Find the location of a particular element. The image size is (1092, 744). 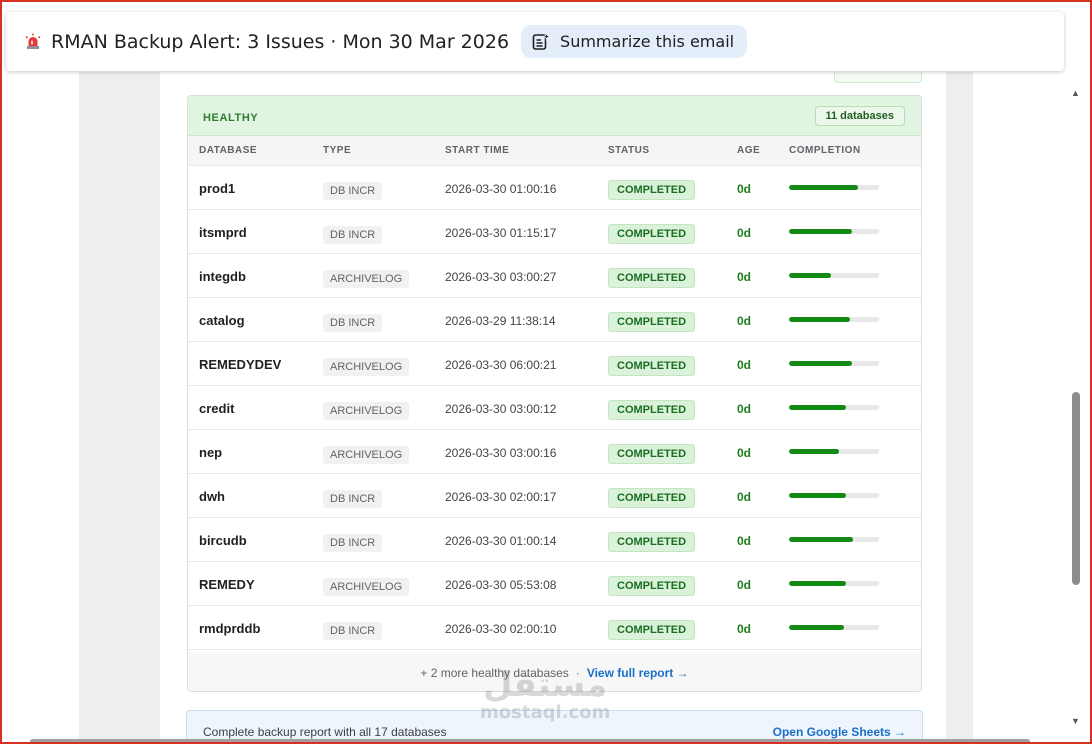

summarize-email-button: Summarize this email is located at coordinates (634, 41).